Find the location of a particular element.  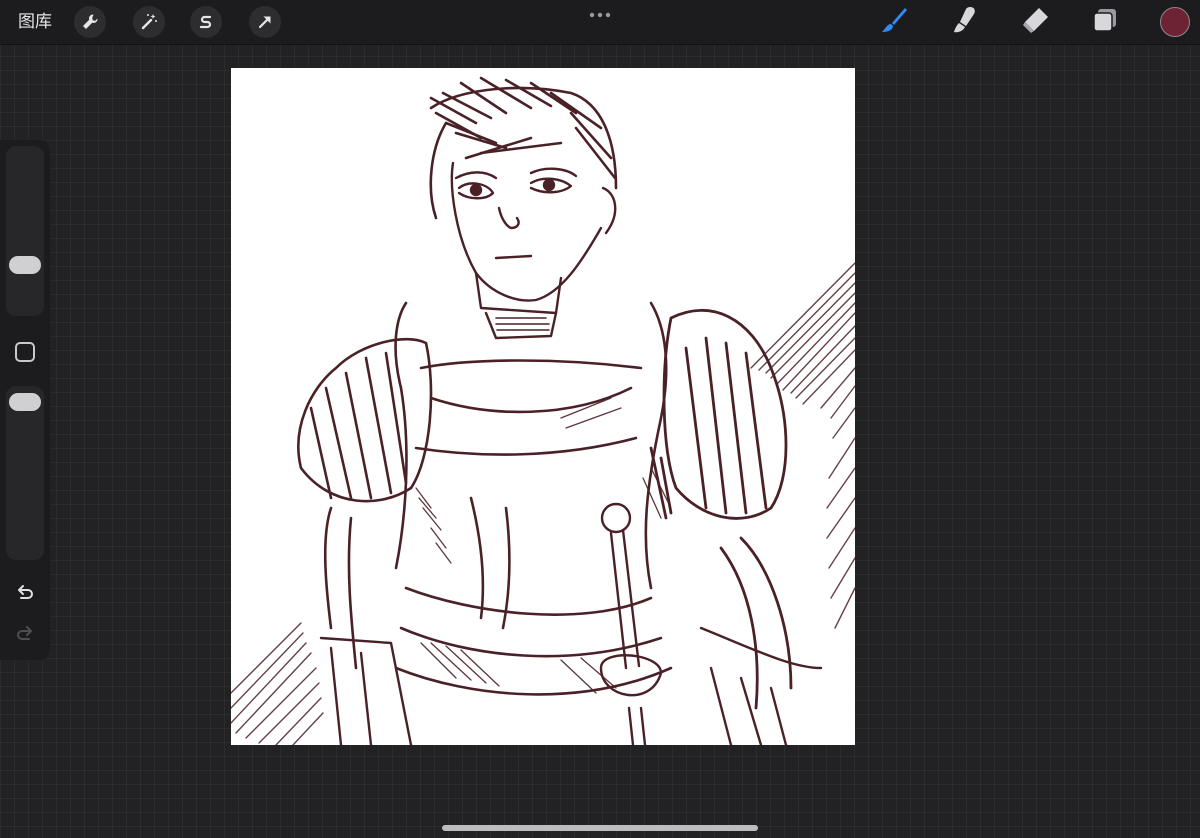

home-indicator is located at coordinates (600, 828).